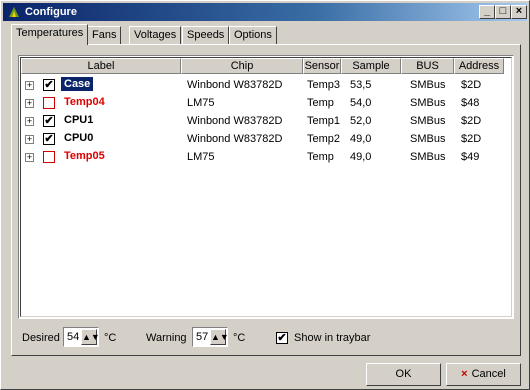  What do you see at coordinates (101, 66) in the screenshot?
I see `column-header-label: Label` at bounding box center [101, 66].